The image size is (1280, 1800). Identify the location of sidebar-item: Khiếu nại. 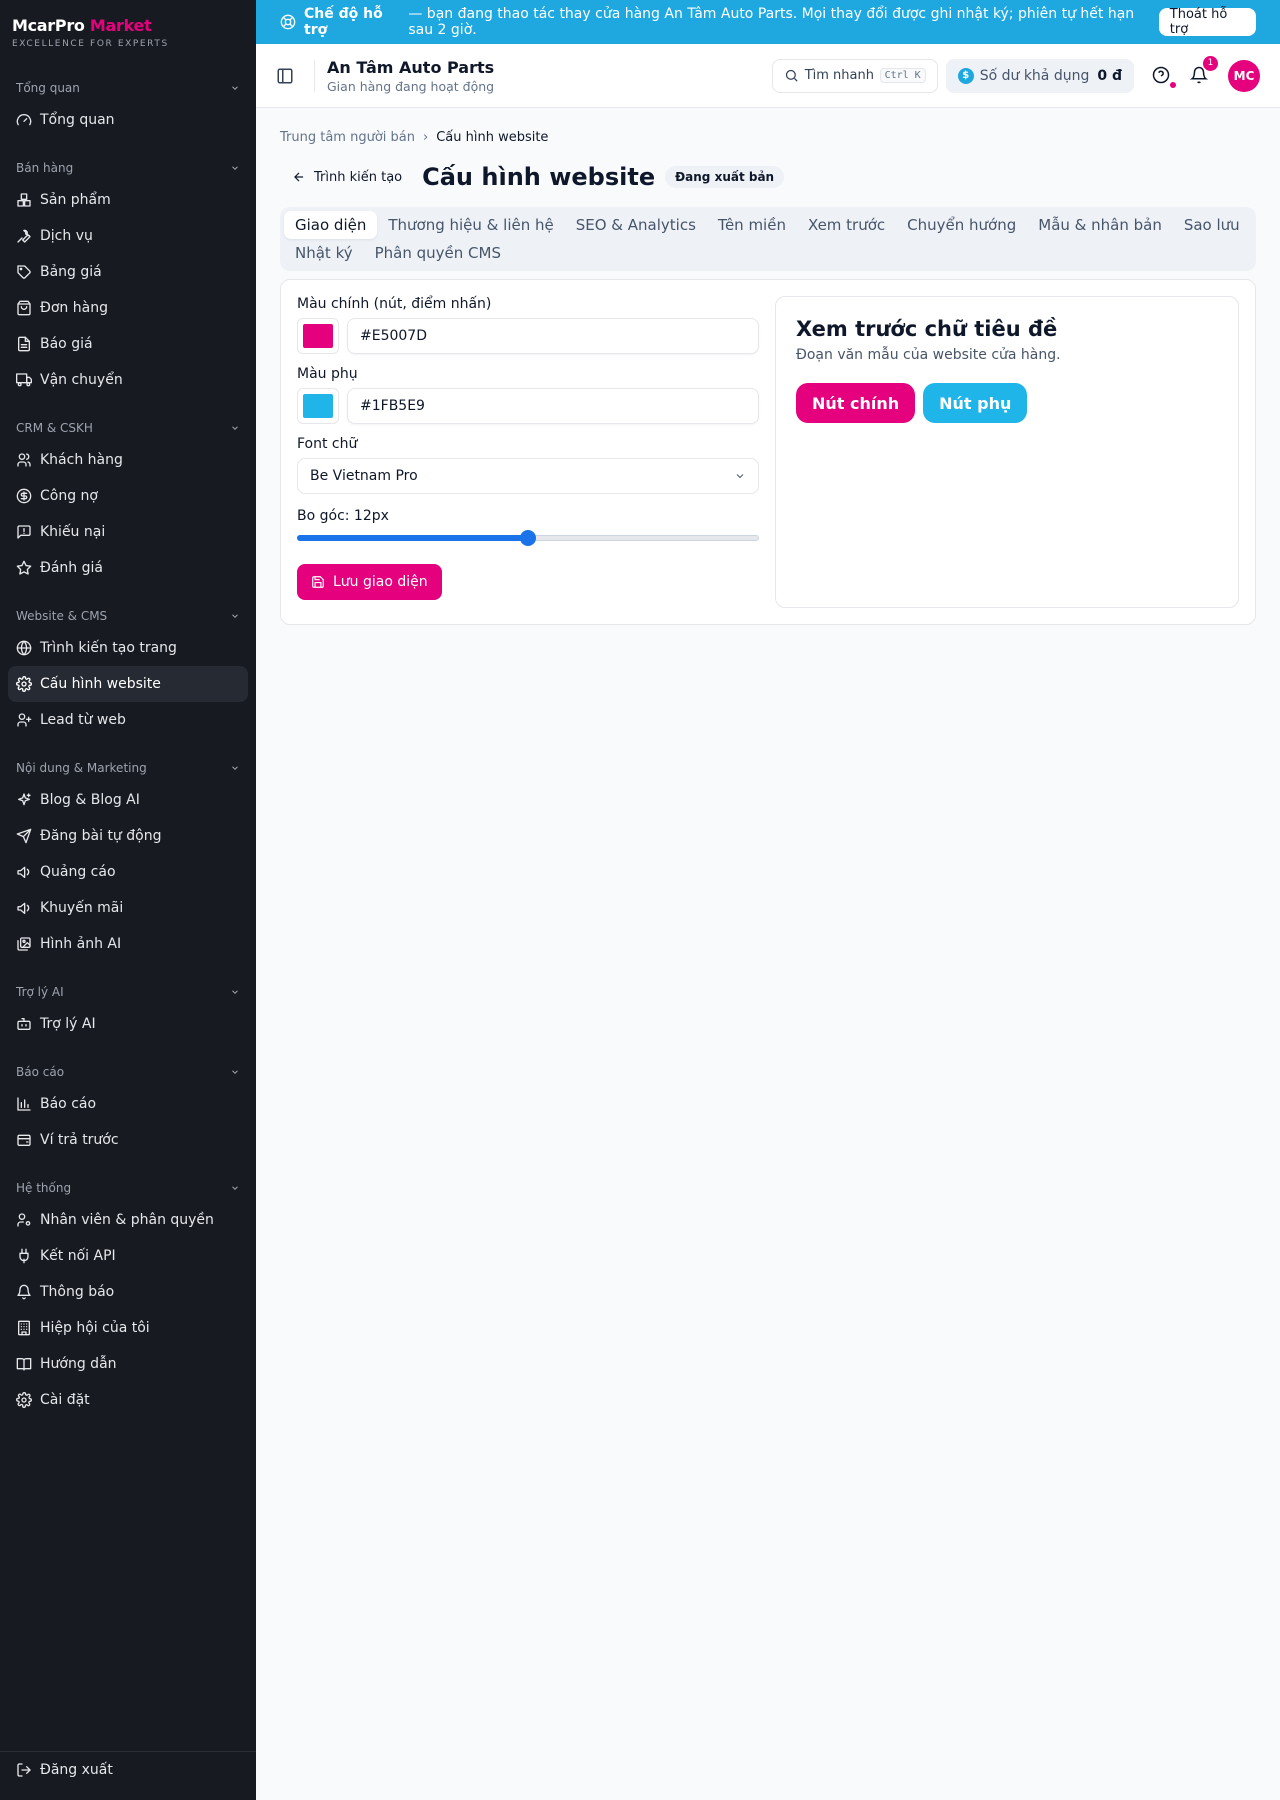
(128, 532).